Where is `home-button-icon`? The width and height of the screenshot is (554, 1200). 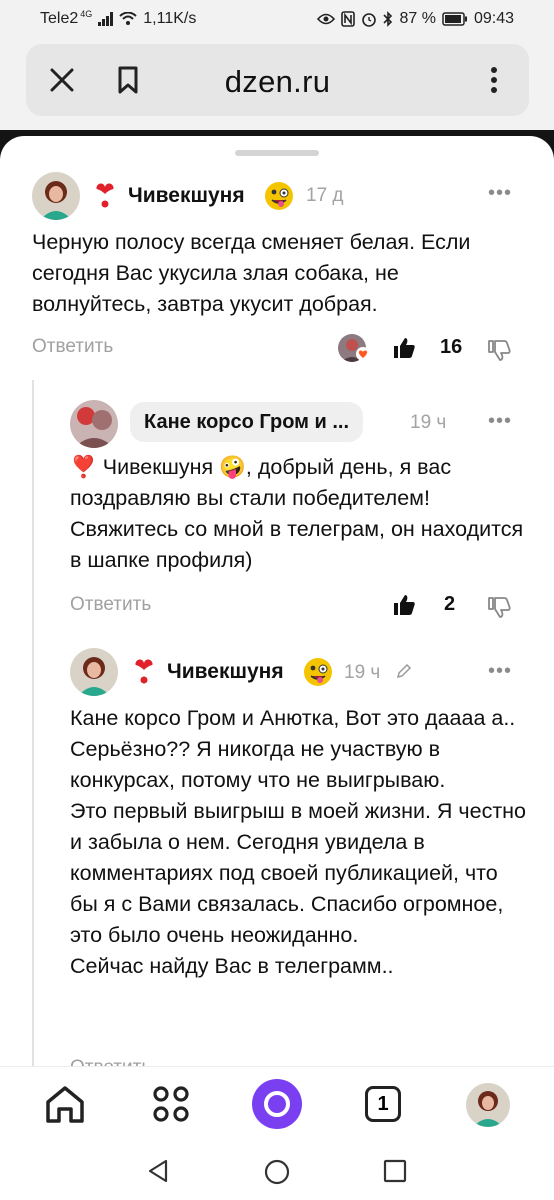 home-button-icon is located at coordinates (277, 1172).